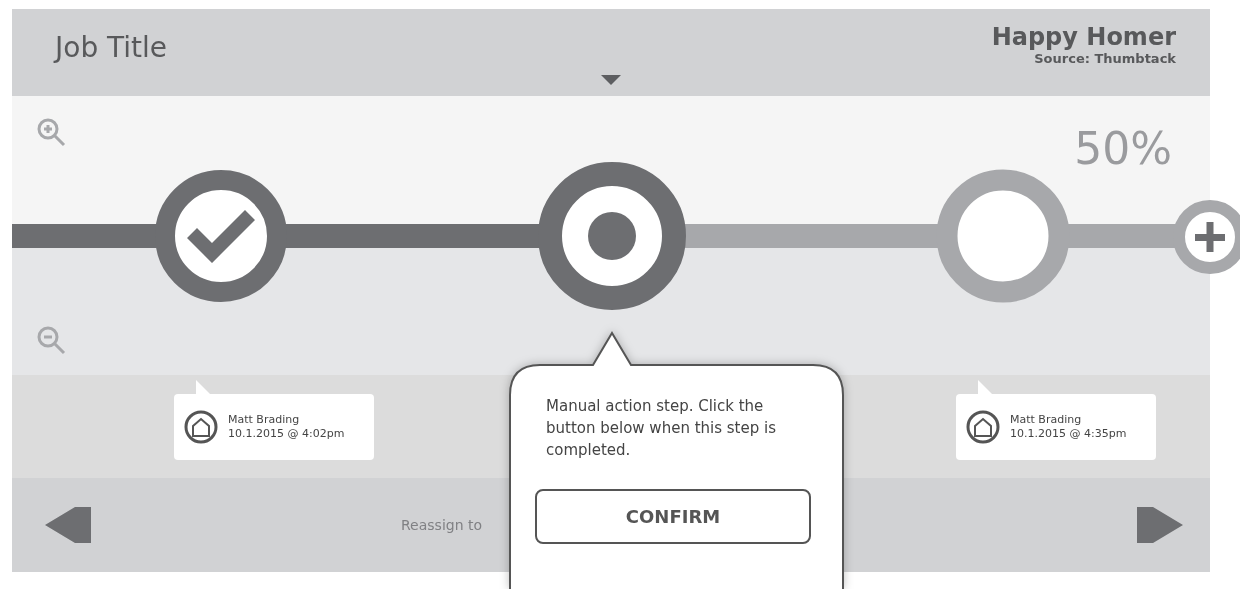 The width and height of the screenshot is (1240, 589). Describe the element at coordinates (612, 236) in the screenshot. I see `current-step` at that location.